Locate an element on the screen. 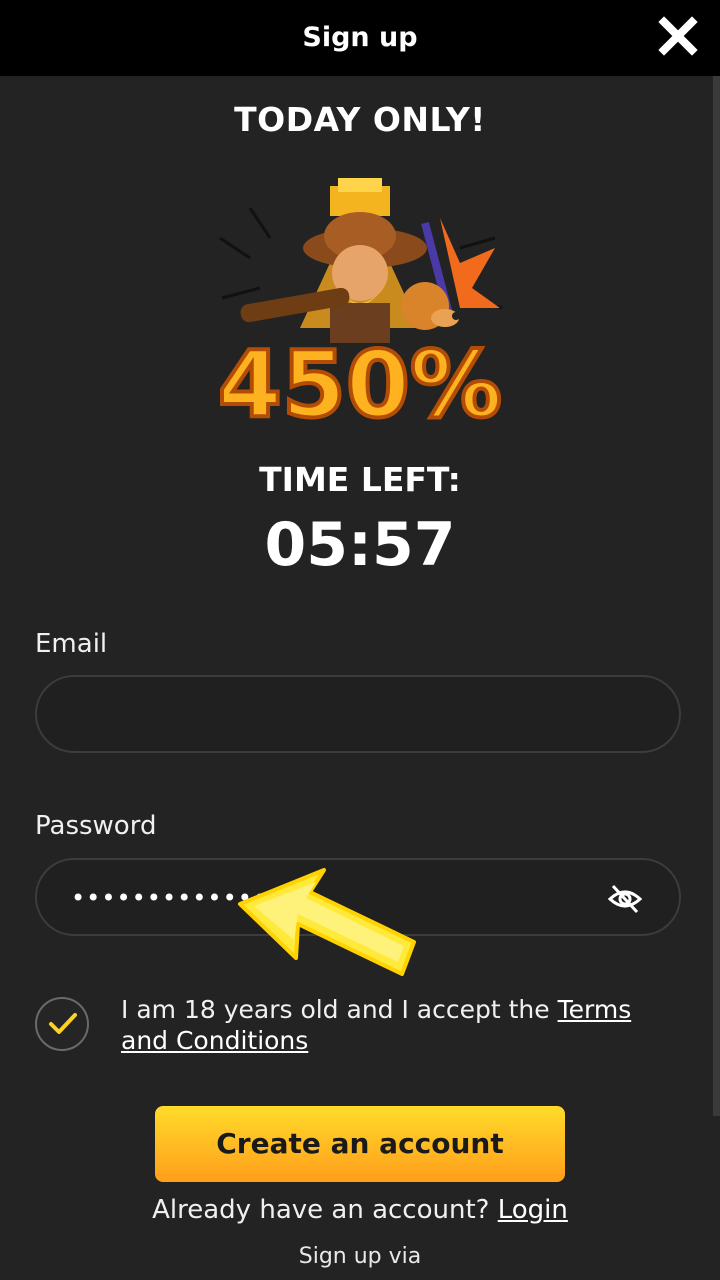  eye-off-icon is located at coordinates (625, 899).